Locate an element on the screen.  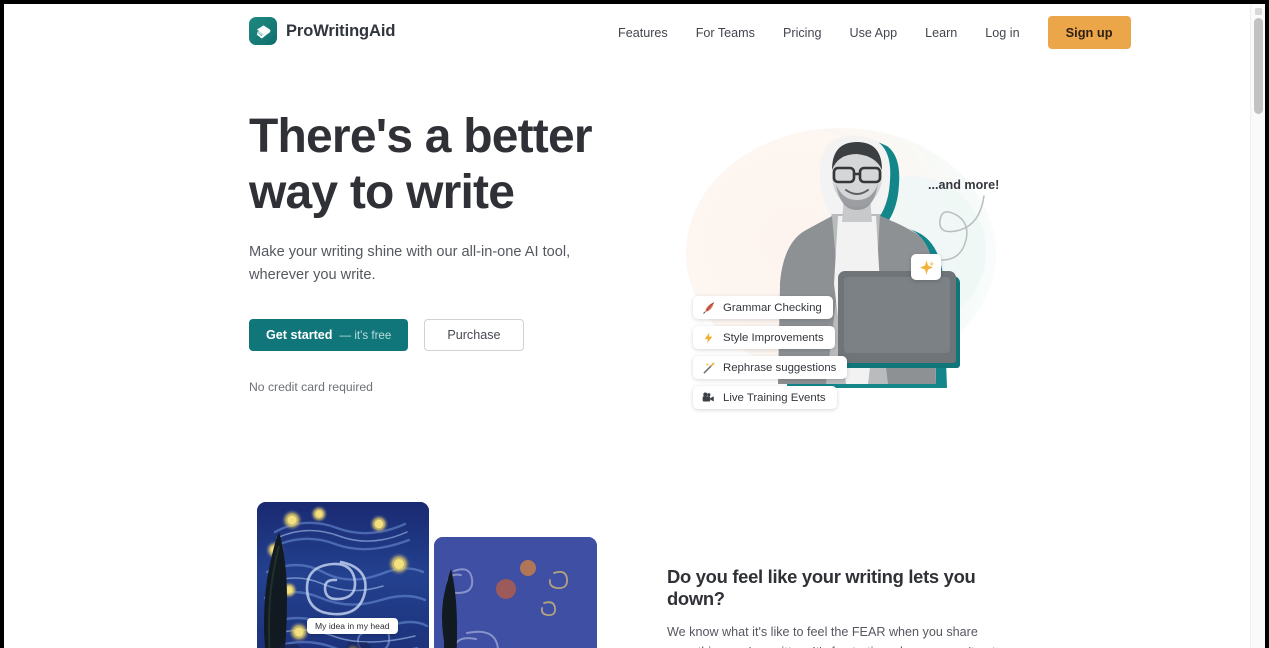
comparison-illustration: My idea in my head is located at coordinates (424, 575).